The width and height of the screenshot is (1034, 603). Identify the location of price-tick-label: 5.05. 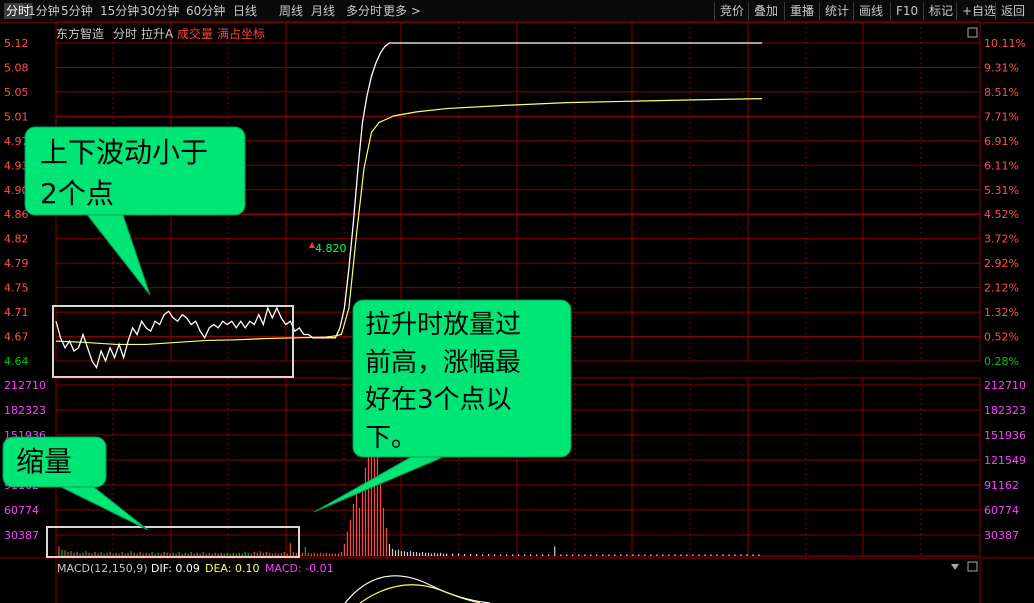
(16, 92).